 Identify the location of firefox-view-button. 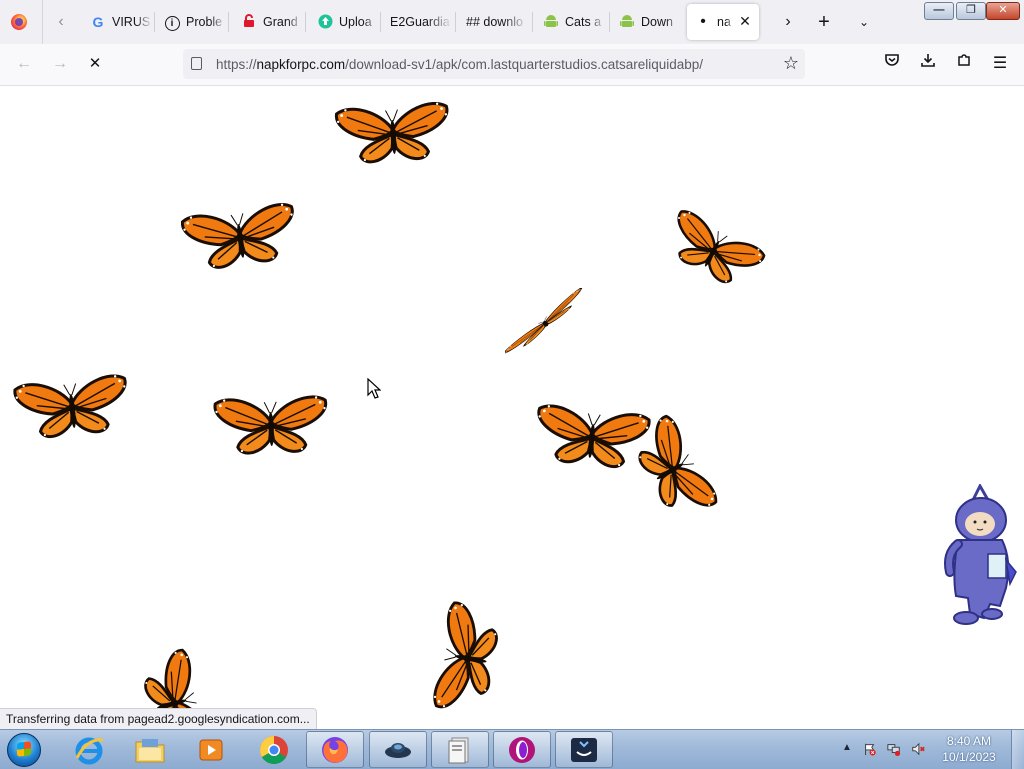
(21, 22).